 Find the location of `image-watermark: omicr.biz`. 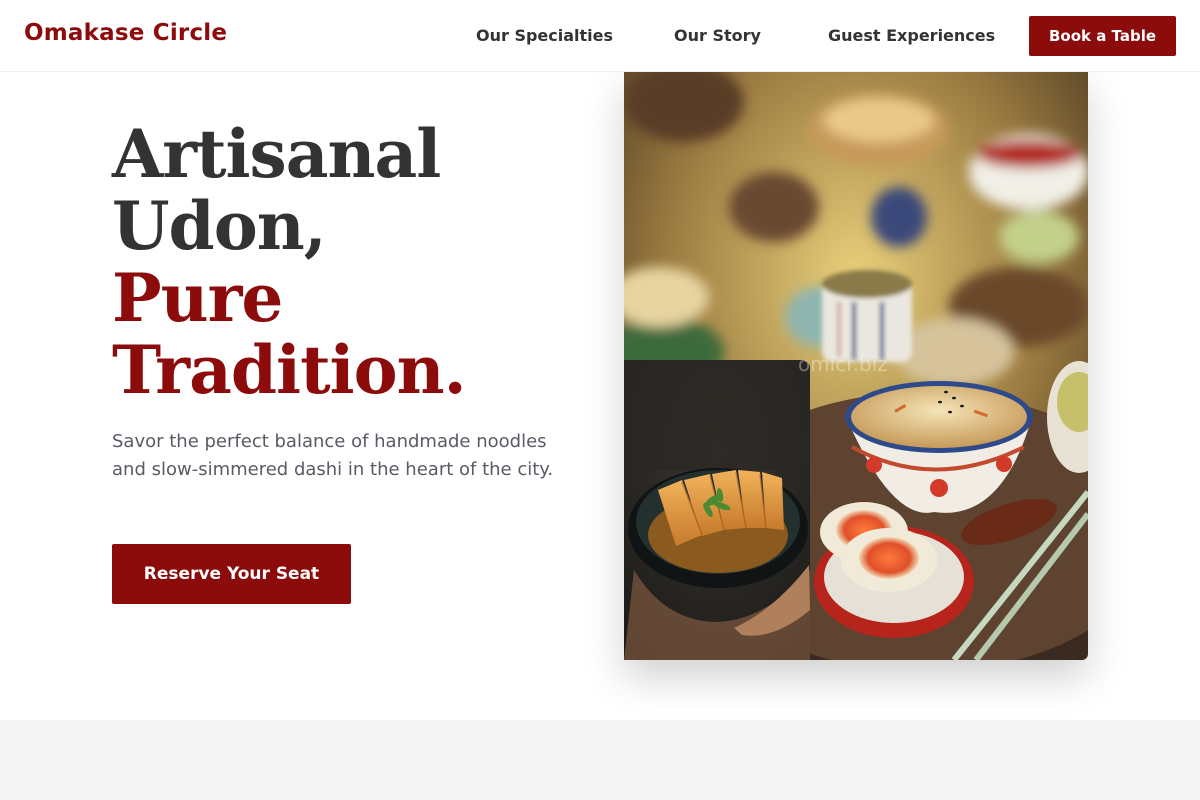

image-watermark: omicr.biz is located at coordinates (843, 364).